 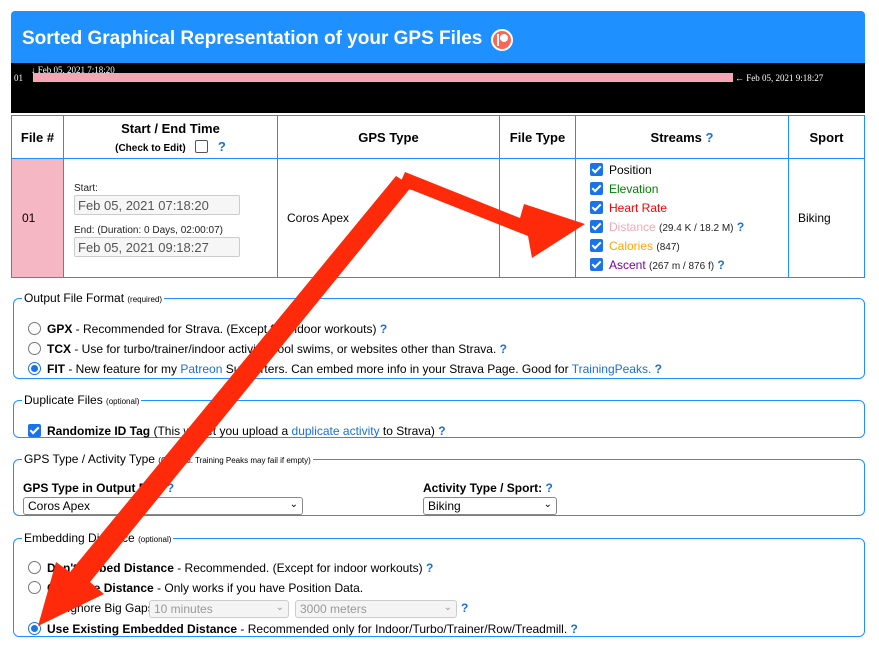 I want to click on timeline-bar, so click(x=383, y=77).